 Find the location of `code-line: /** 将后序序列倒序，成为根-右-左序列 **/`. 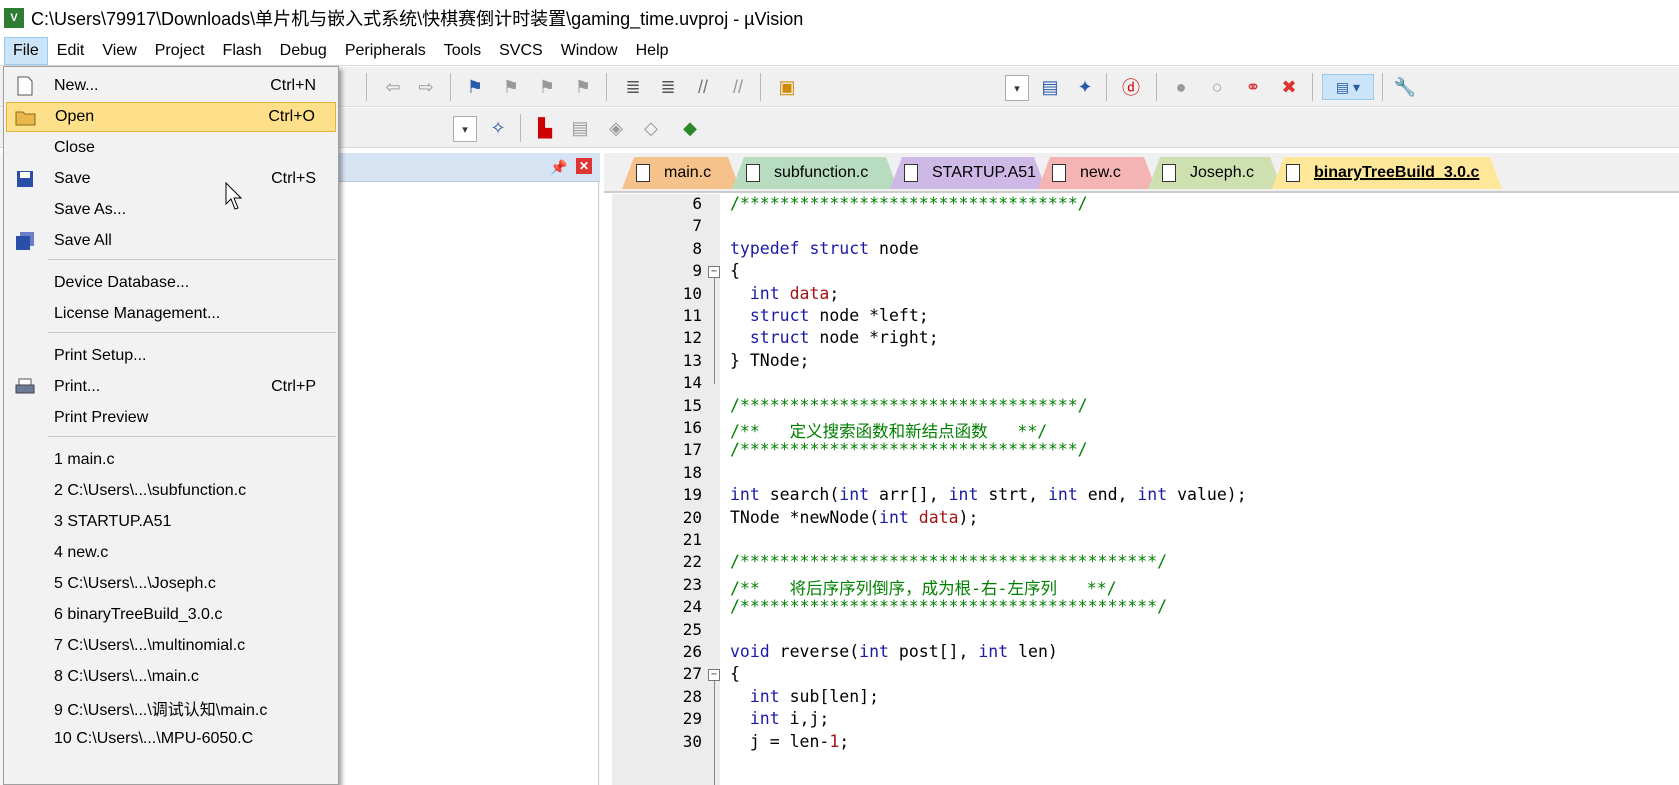

code-line: /** 将后序序列倒序，成为根-右-左序列 **/ is located at coordinates (923, 587).